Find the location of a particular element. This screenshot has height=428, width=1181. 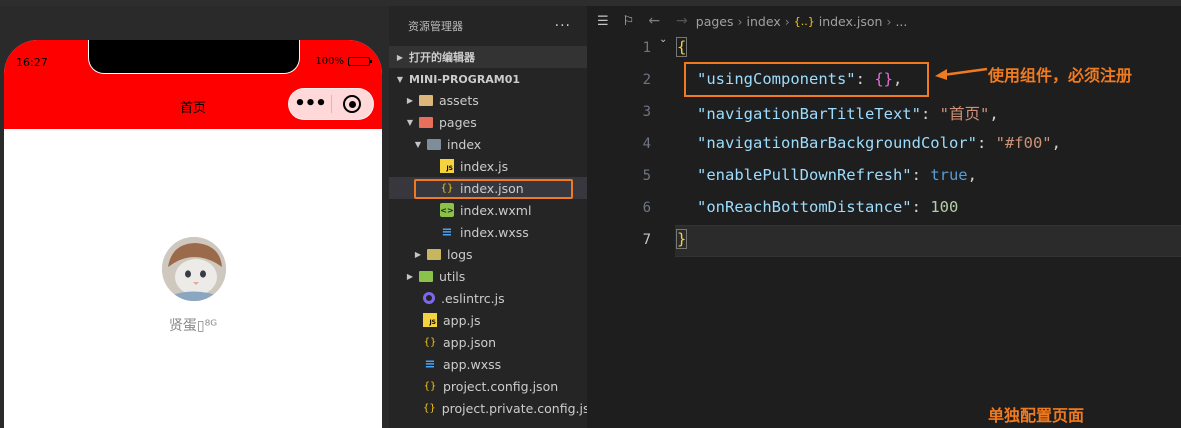

section-open-editors: ▶ 打开的编辑器 is located at coordinates (488, 57).